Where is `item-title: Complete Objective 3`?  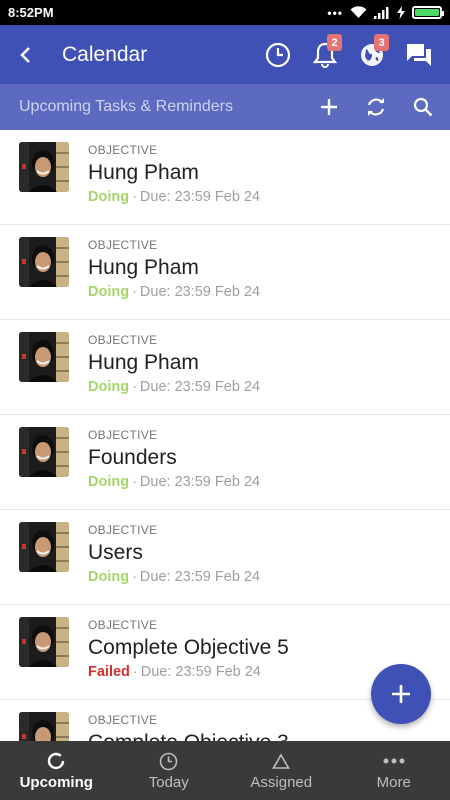
item-title: Complete Objective 3 is located at coordinates (188, 736).